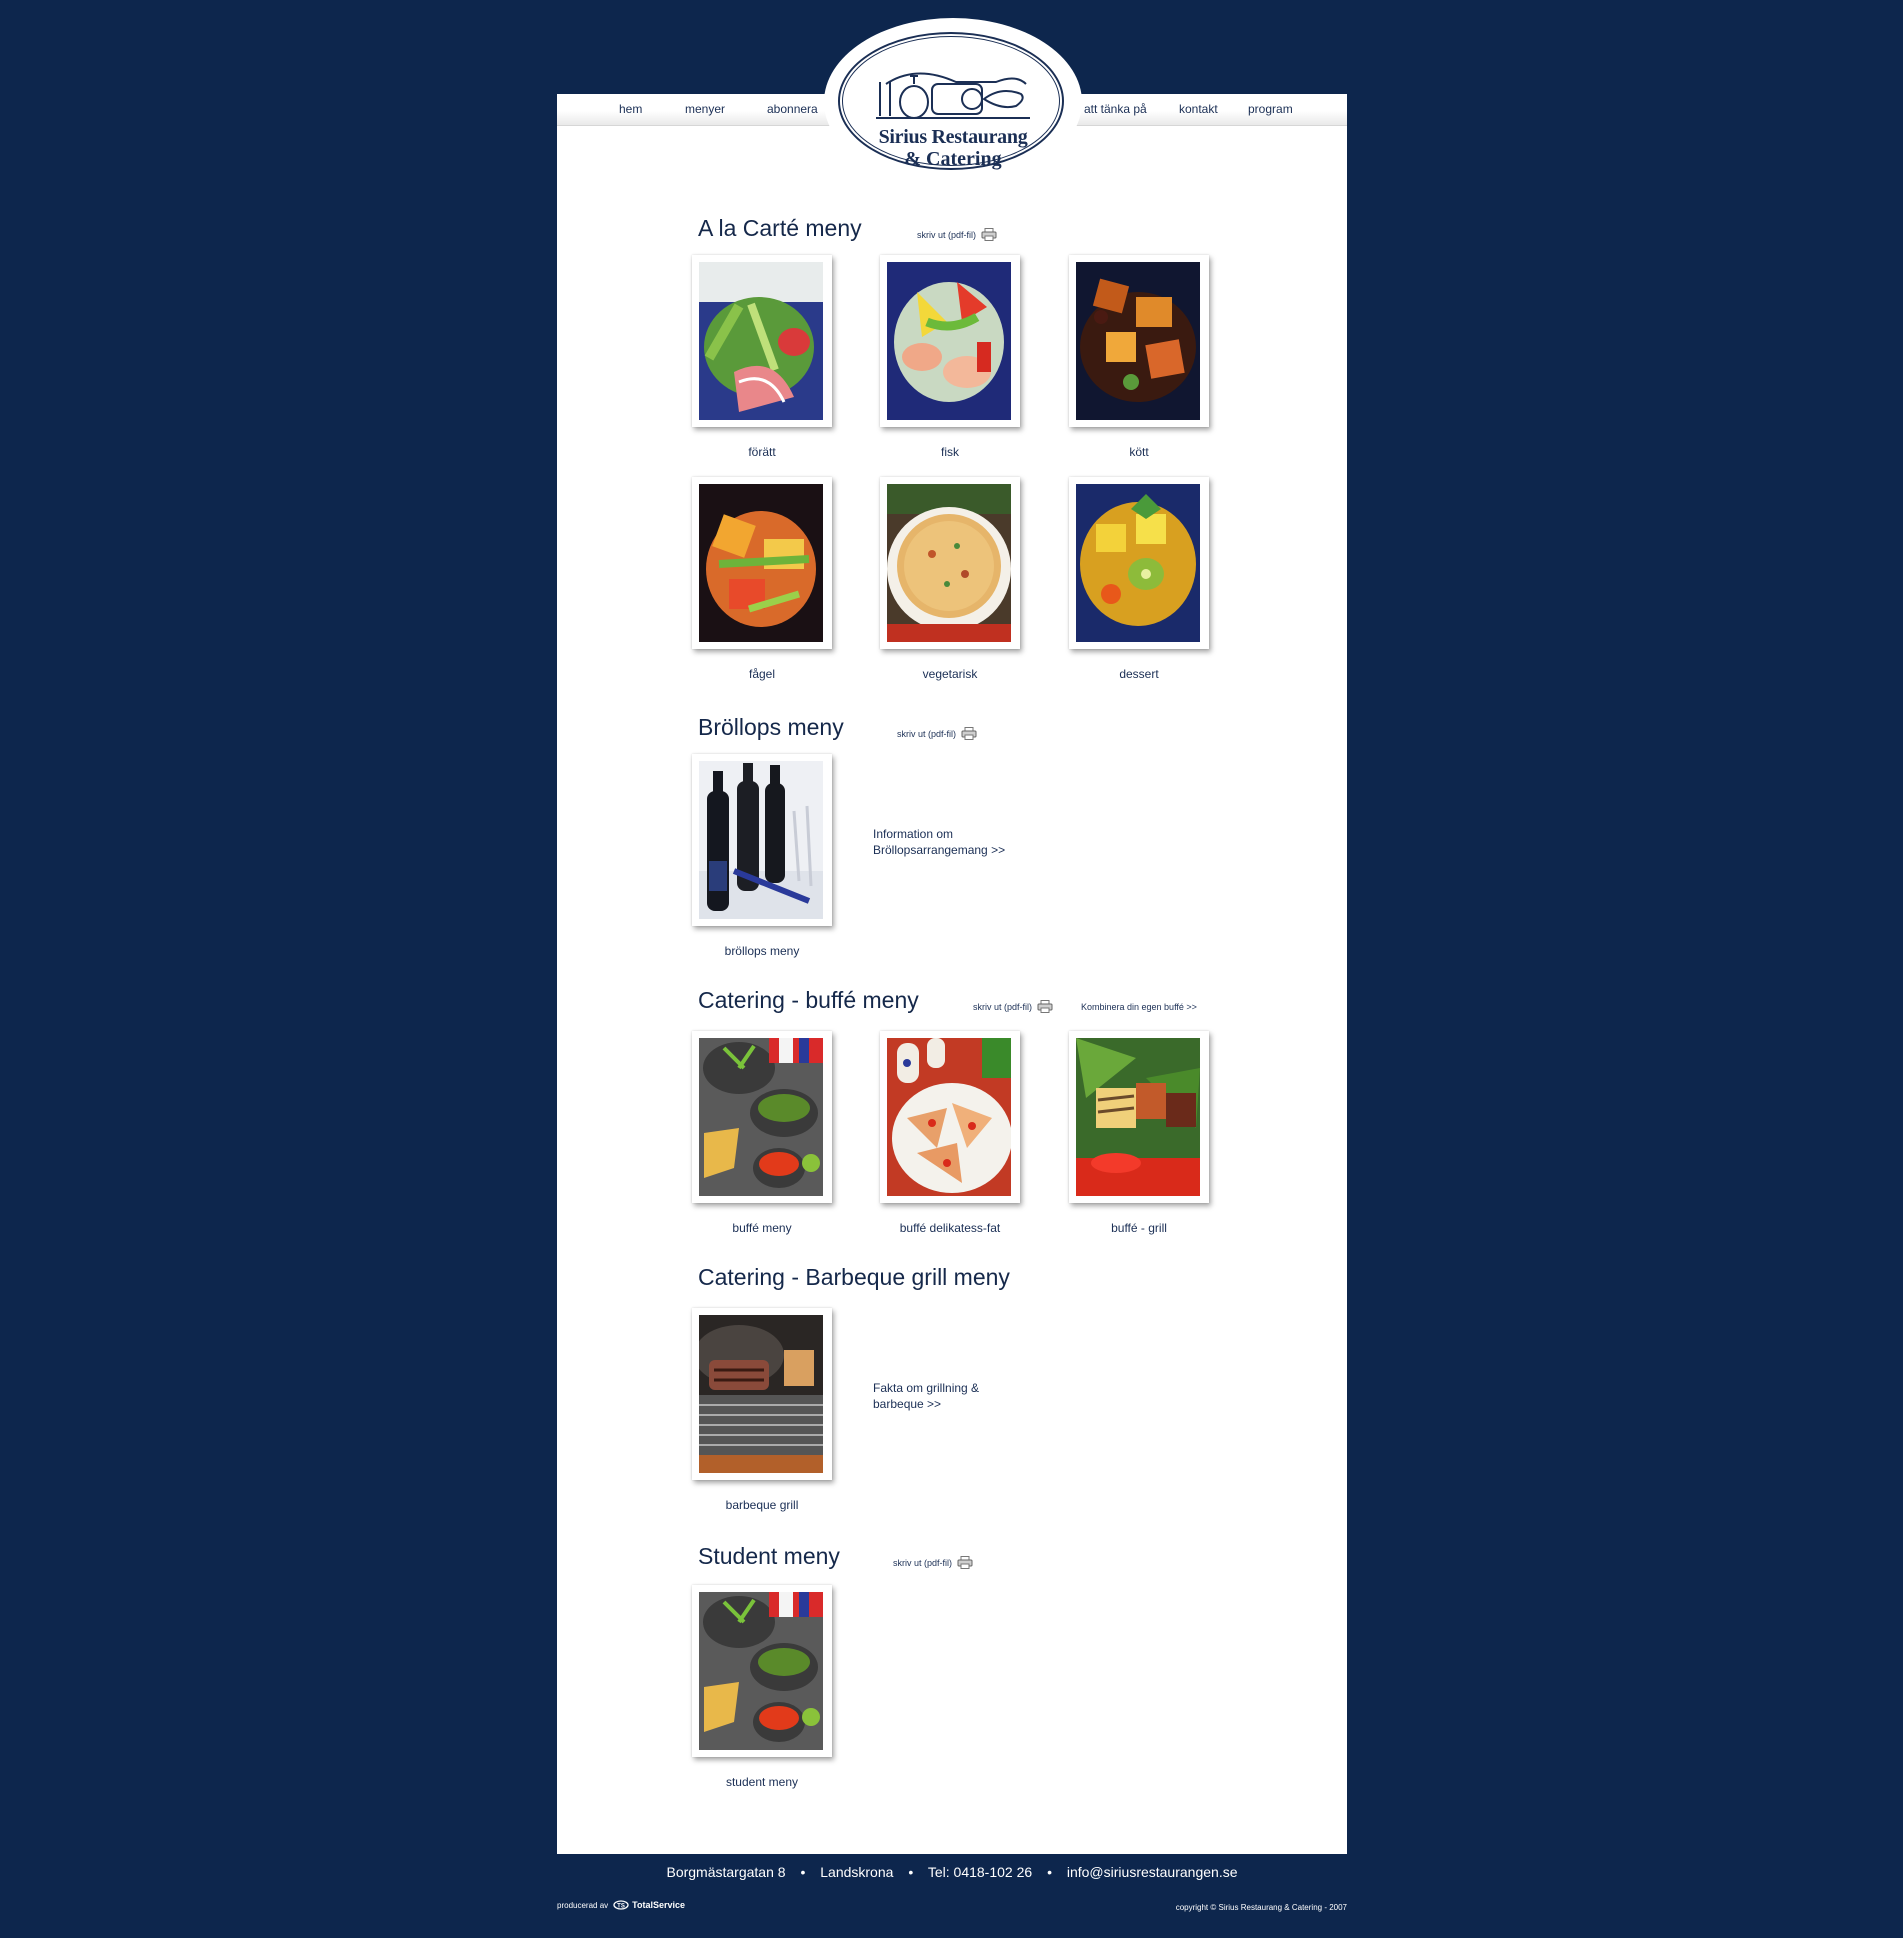 The width and height of the screenshot is (1903, 1938). I want to click on info-line-2: Bröllopsarrangemang >>, so click(939, 850).